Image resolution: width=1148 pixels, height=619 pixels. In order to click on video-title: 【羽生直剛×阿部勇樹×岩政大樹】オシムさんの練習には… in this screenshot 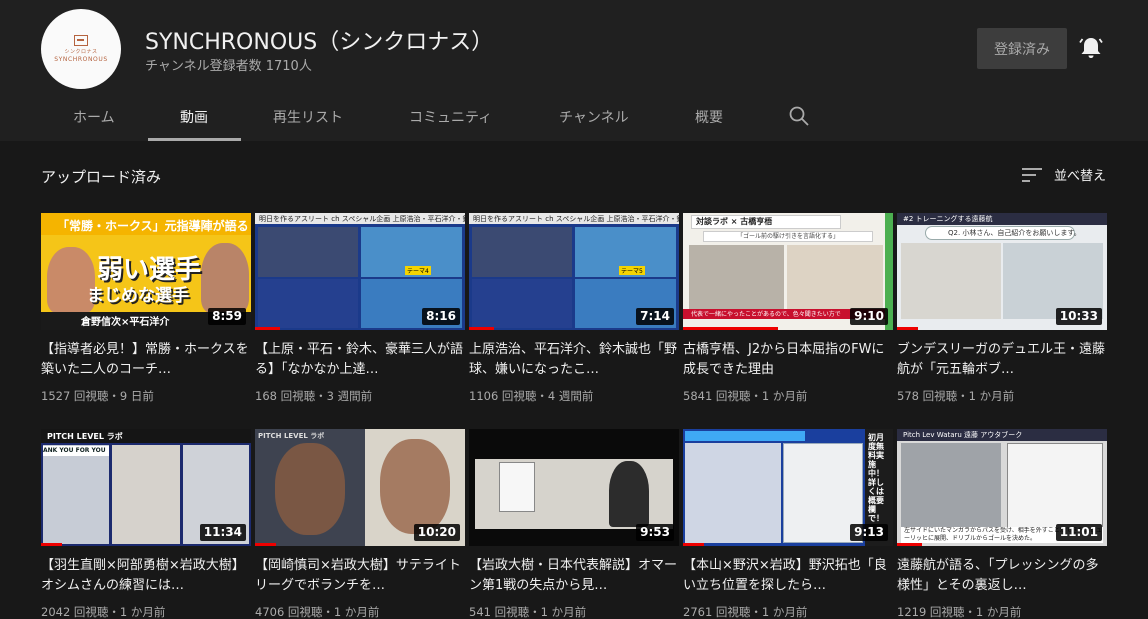, I will do `click(146, 576)`.